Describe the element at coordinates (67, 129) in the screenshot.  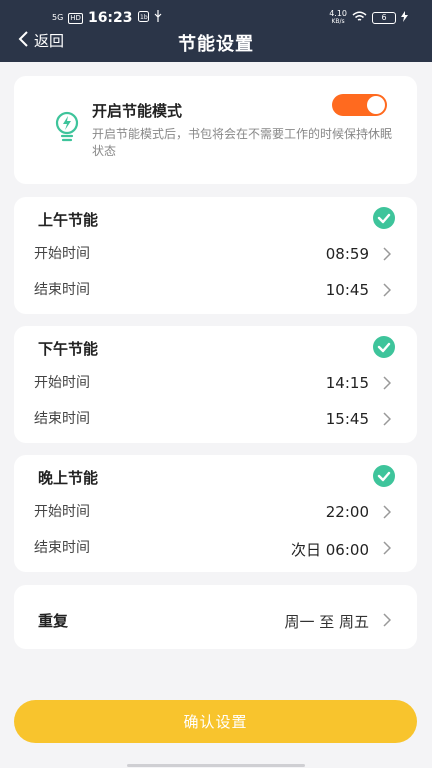
I see `bulb-power-icon` at that location.